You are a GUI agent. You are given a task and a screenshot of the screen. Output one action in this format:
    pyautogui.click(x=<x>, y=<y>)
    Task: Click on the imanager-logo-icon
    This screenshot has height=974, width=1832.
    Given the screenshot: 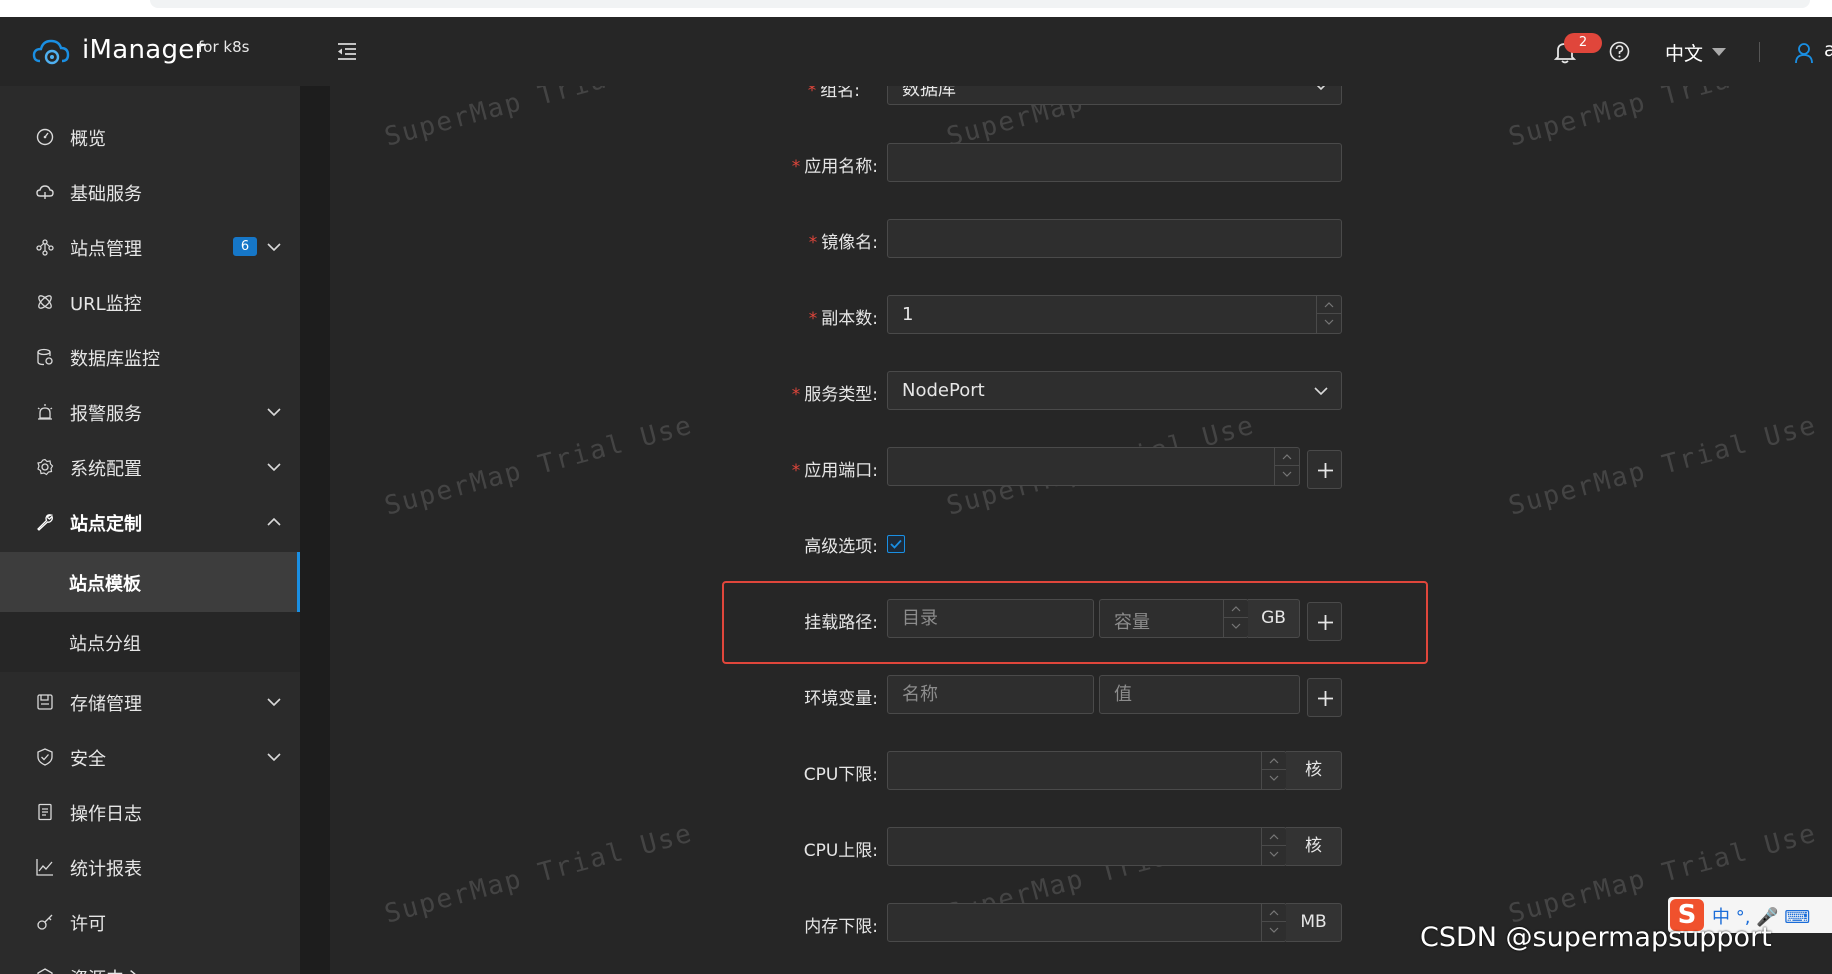 What is the action you would take?
    pyautogui.click(x=51, y=52)
    